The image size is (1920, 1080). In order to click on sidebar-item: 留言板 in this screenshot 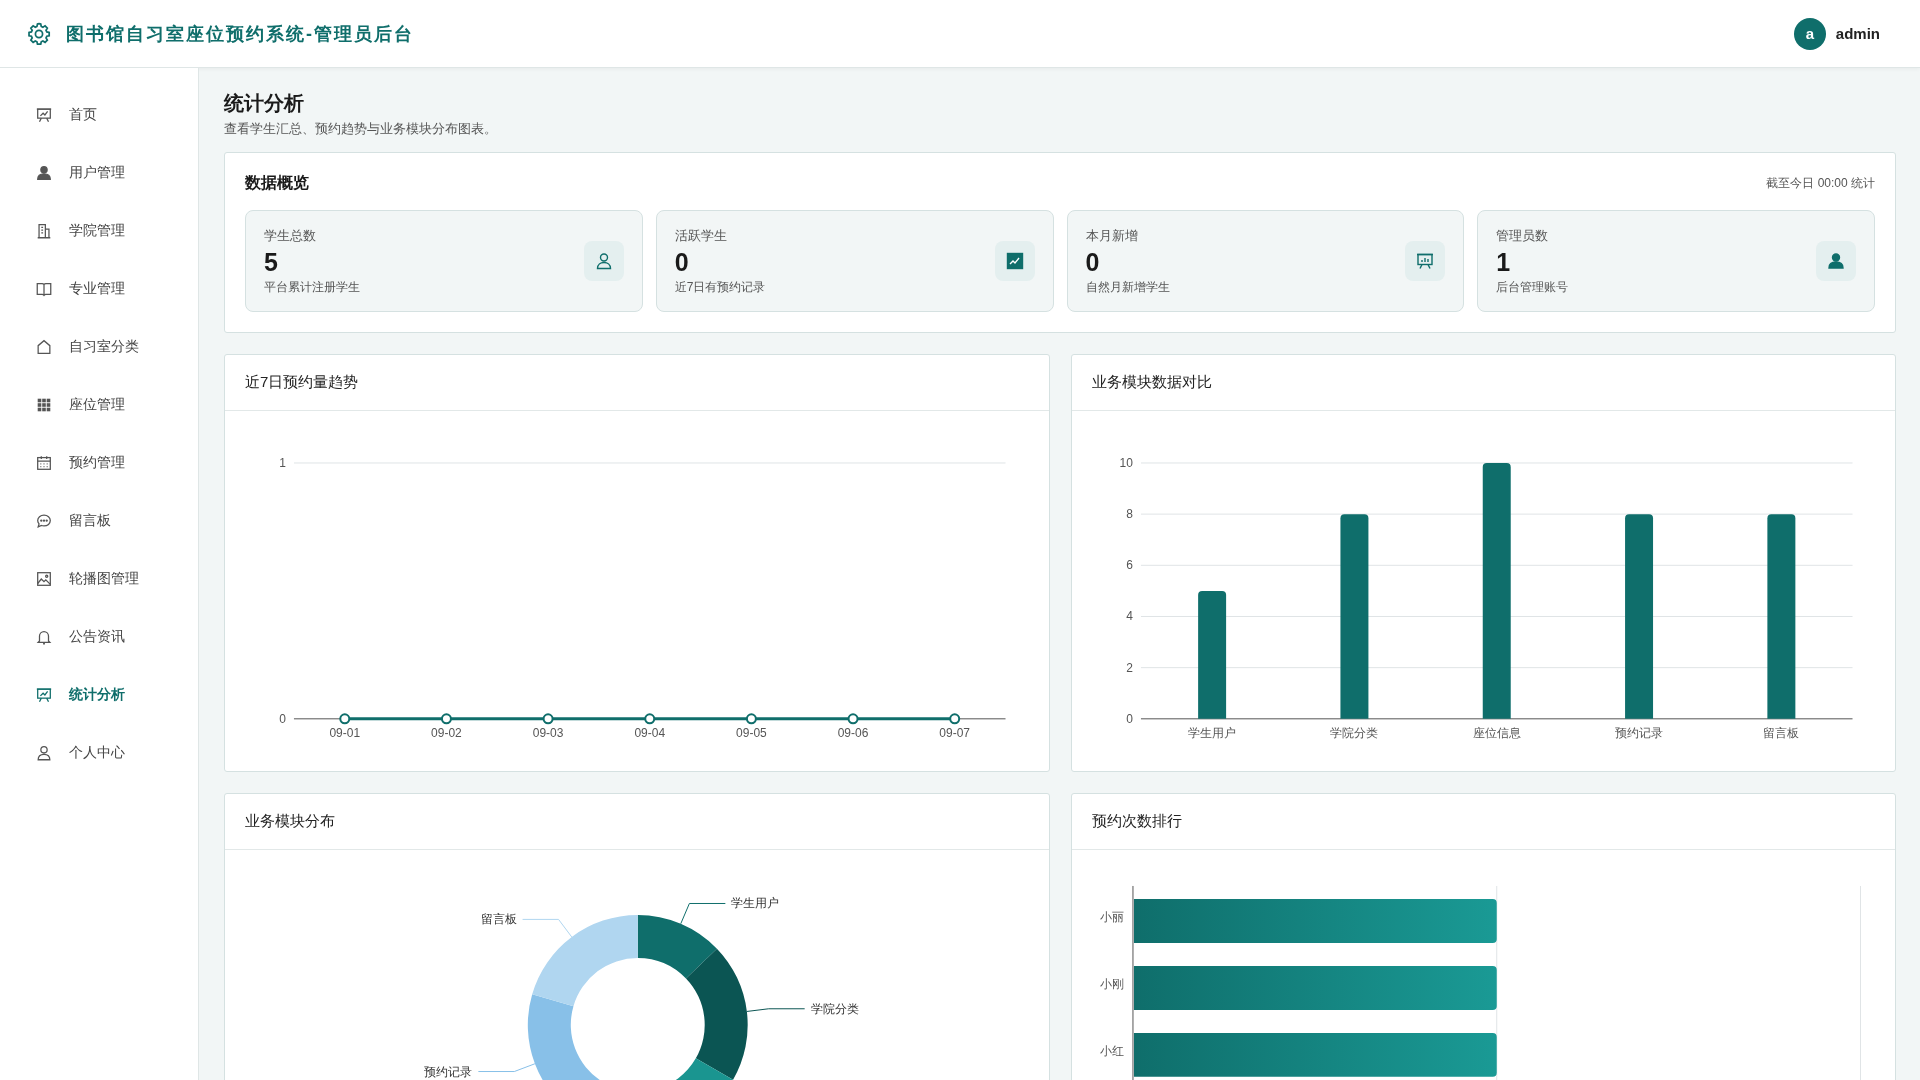, I will do `click(99, 521)`.